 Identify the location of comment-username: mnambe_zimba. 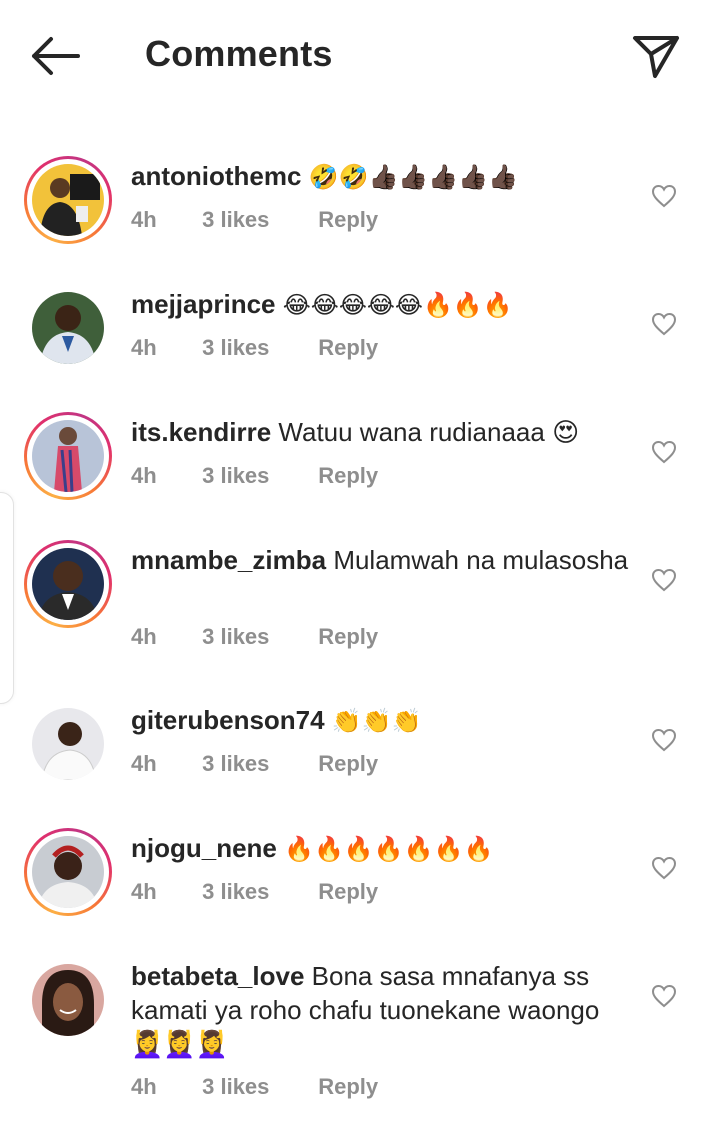
(228, 560).